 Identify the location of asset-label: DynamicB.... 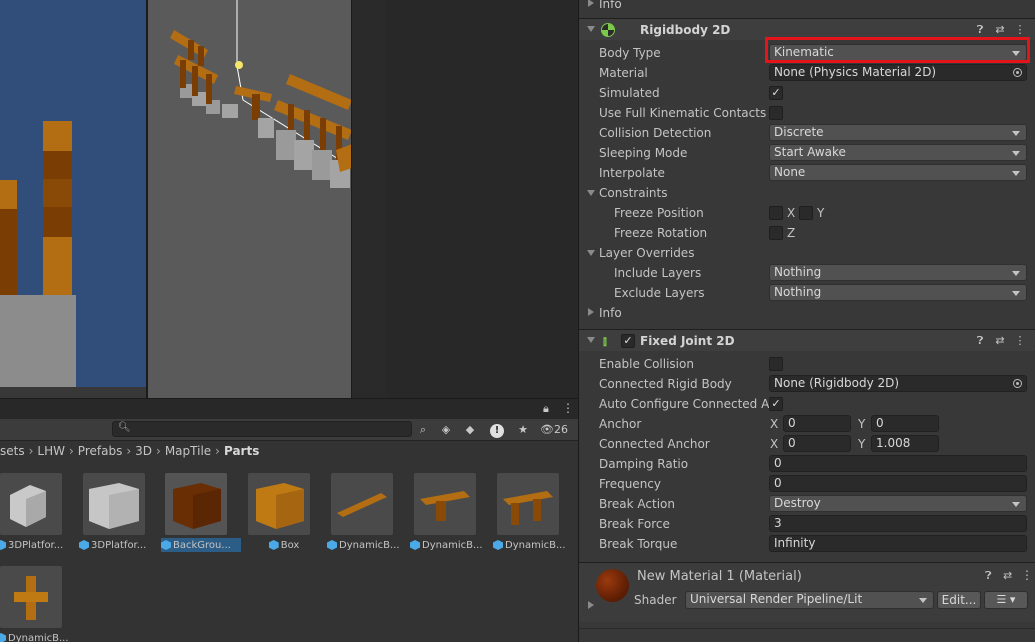
(450, 545).